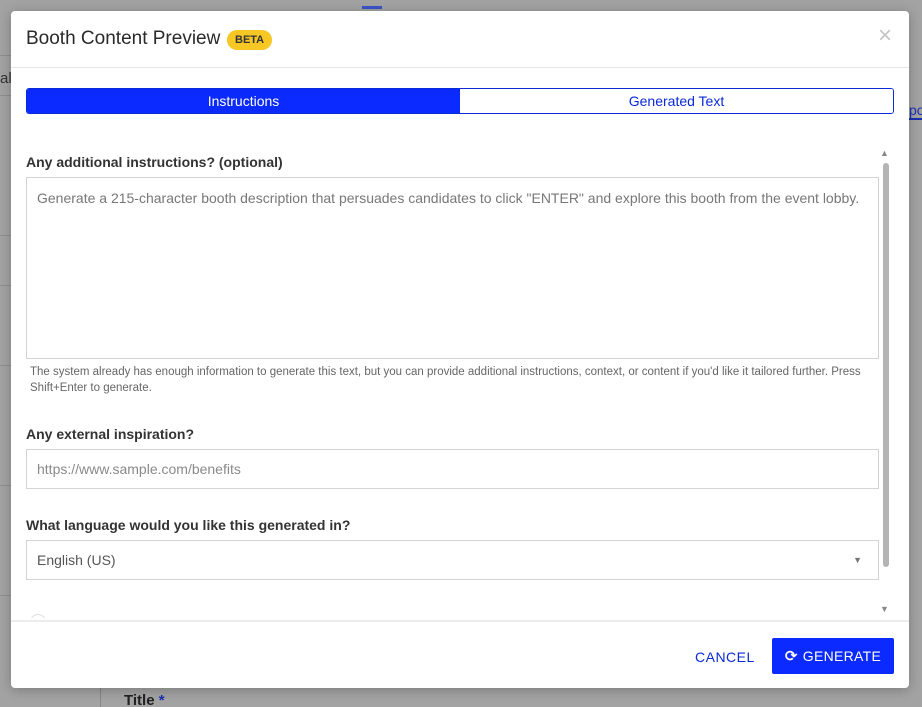  What do you see at coordinates (243, 101) in the screenshot?
I see `tab-instructions: Instructions` at bounding box center [243, 101].